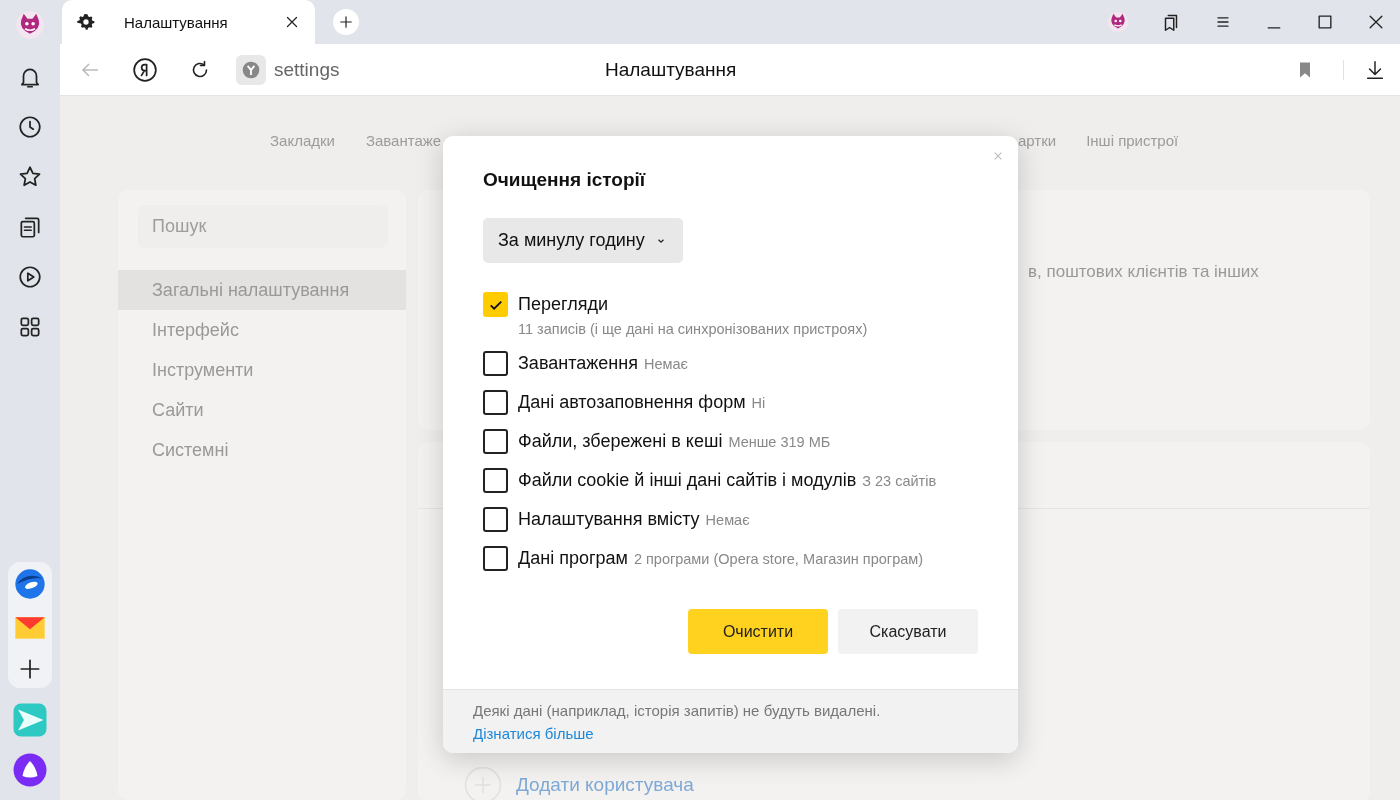 Image resolution: width=1400 pixels, height=800 pixels. I want to click on download-icon, so click(1375, 69).